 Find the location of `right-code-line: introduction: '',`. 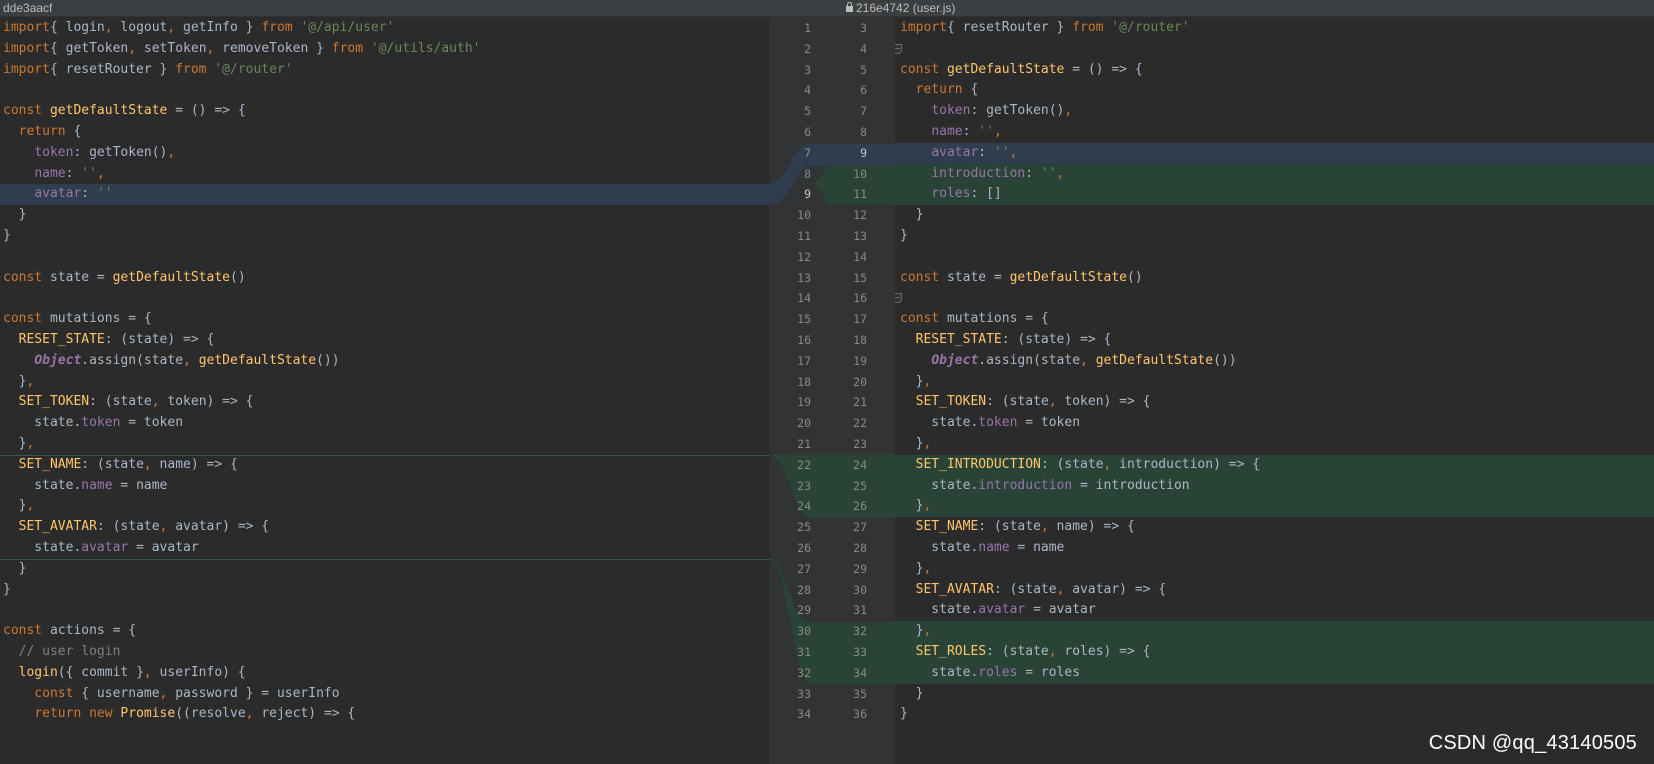

right-code-line: introduction: '', is located at coordinates (1274, 174).